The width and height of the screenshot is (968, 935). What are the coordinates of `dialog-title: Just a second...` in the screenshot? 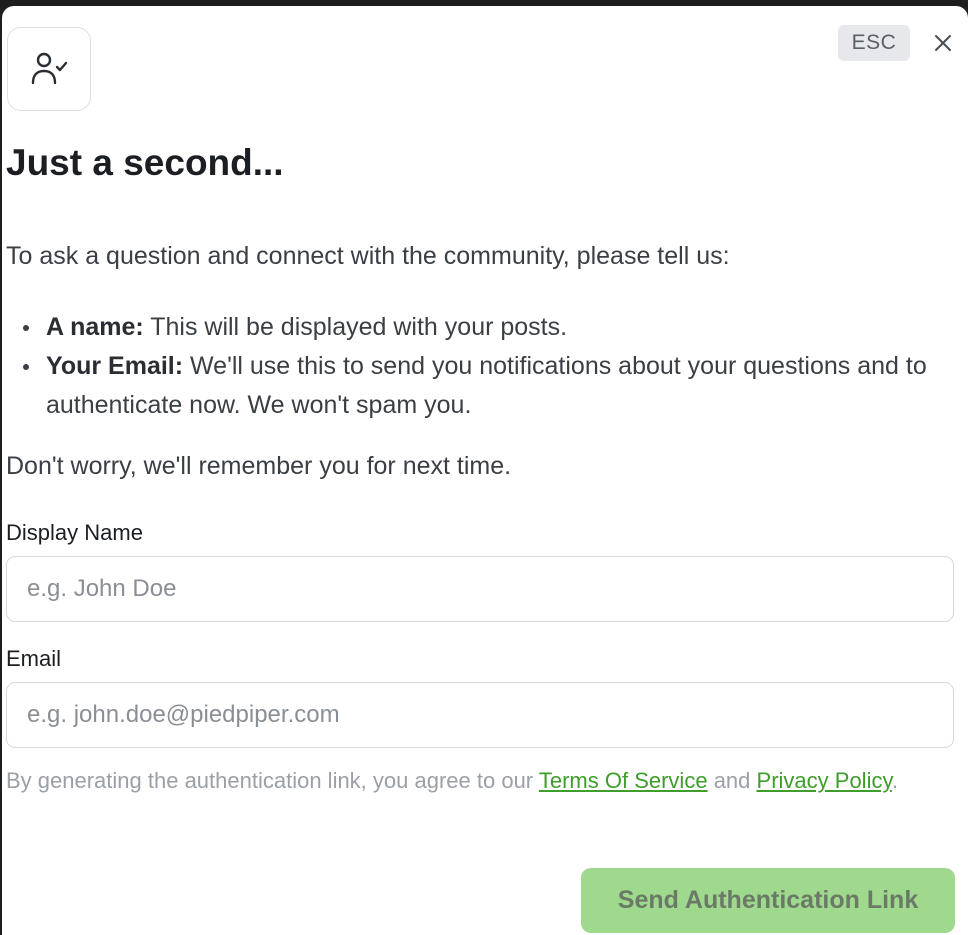 It's located at (145, 162).